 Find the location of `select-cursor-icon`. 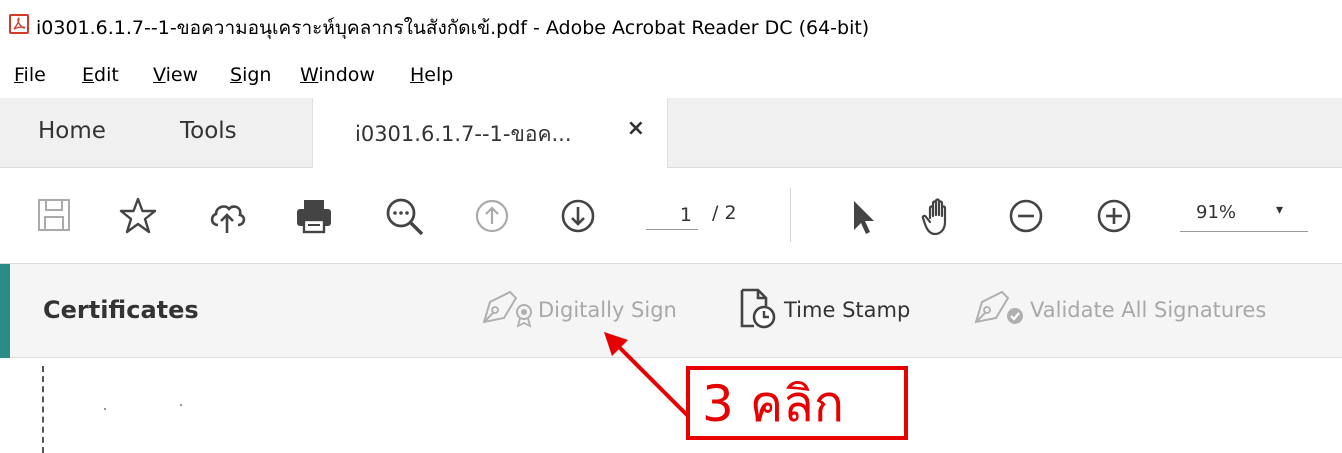

select-cursor-icon is located at coordinates (862, 216).